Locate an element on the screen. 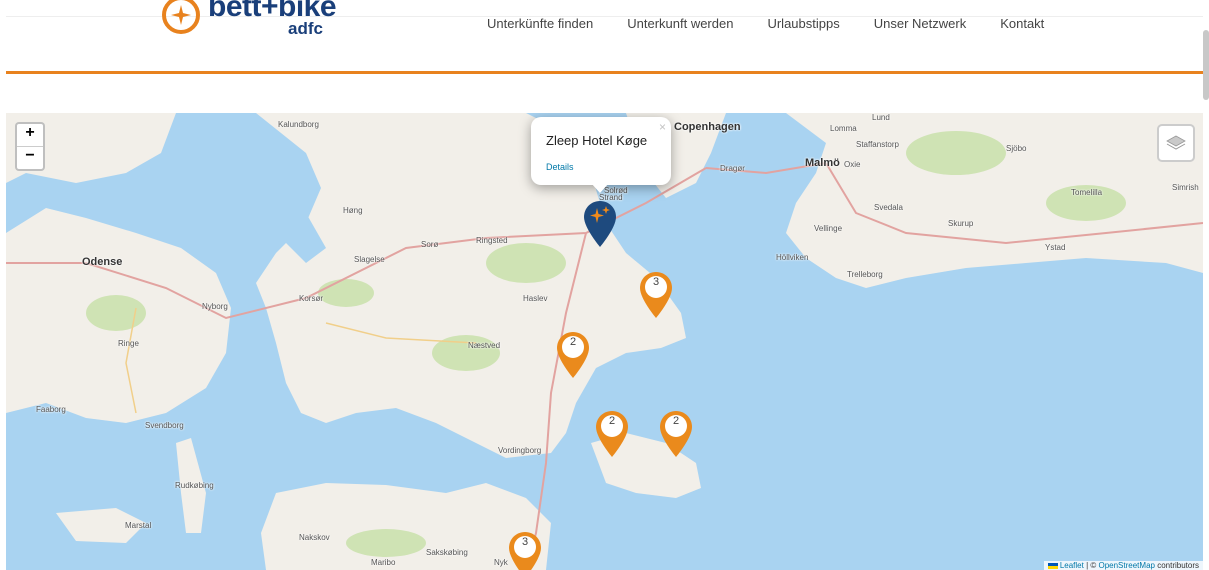 The image size is (1209, 570). popup-title: Zleep Hotel Køge is located at coordinates (597, 140).